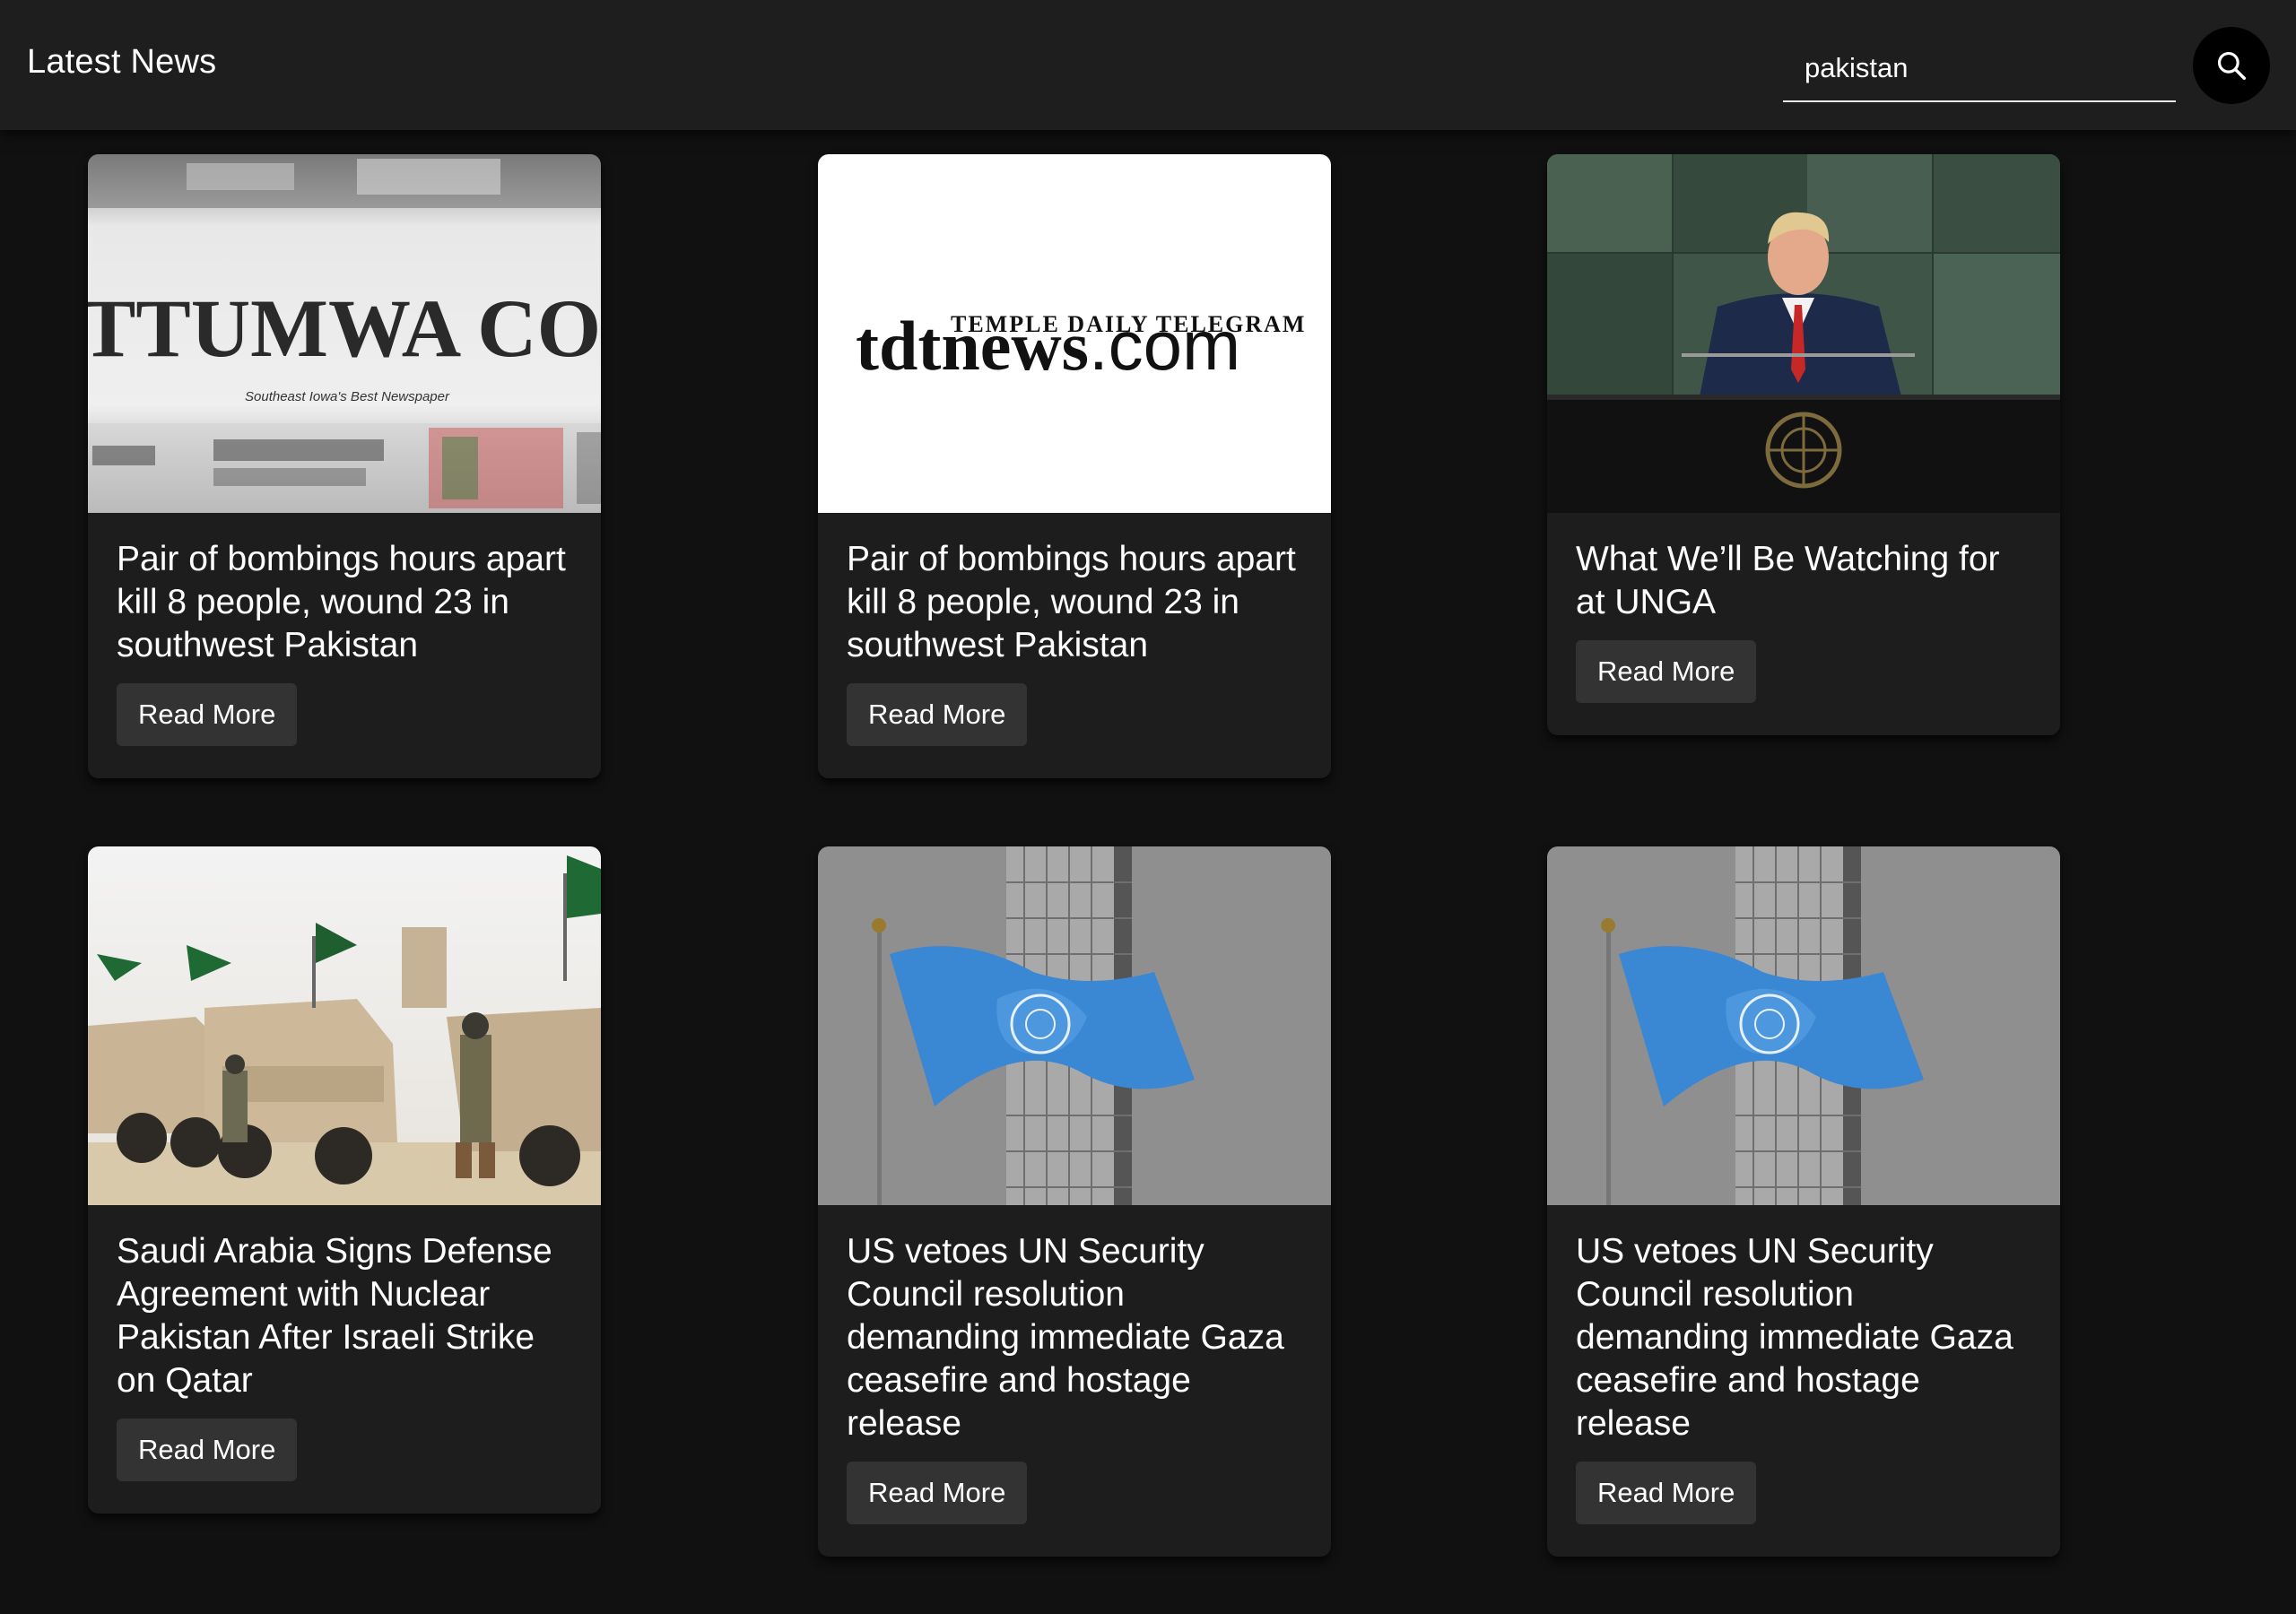 Image resolution: width=2296 pixels, height=1614 pixels. I want to click on search-input, so click(1979, 63).